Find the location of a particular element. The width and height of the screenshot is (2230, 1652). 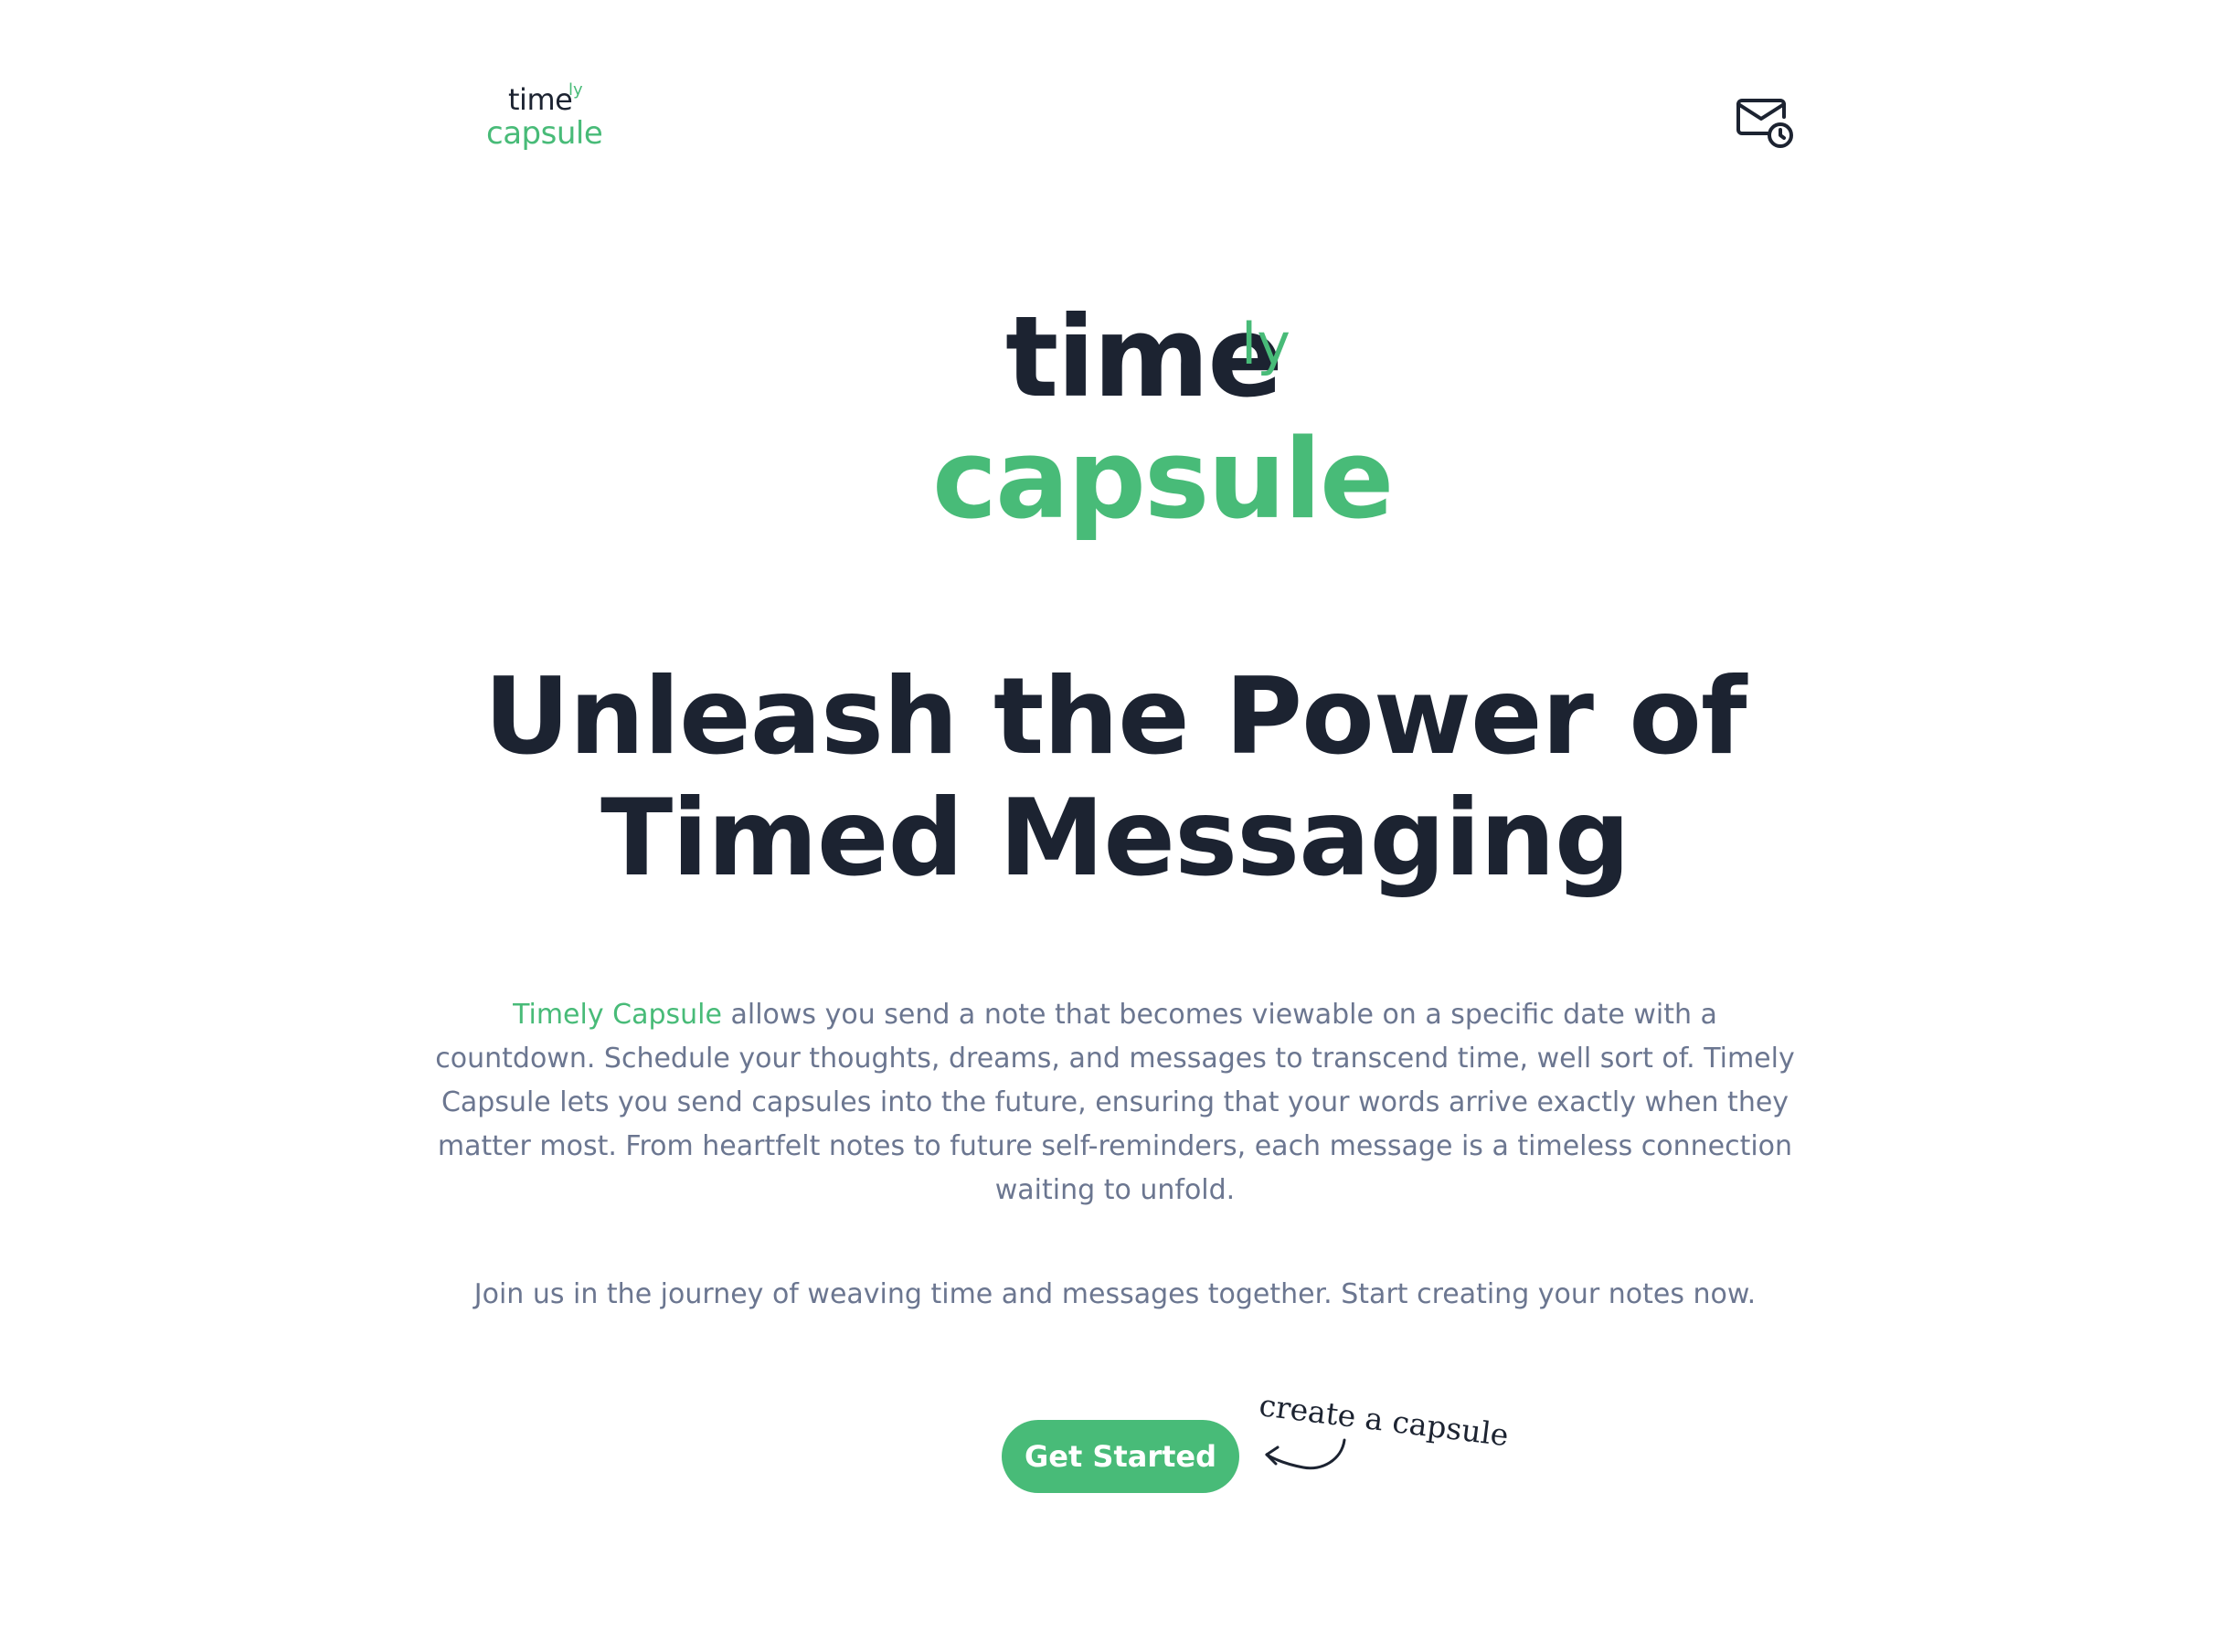

hero-logo-ly: ly is located at coordinates (1265, 344).